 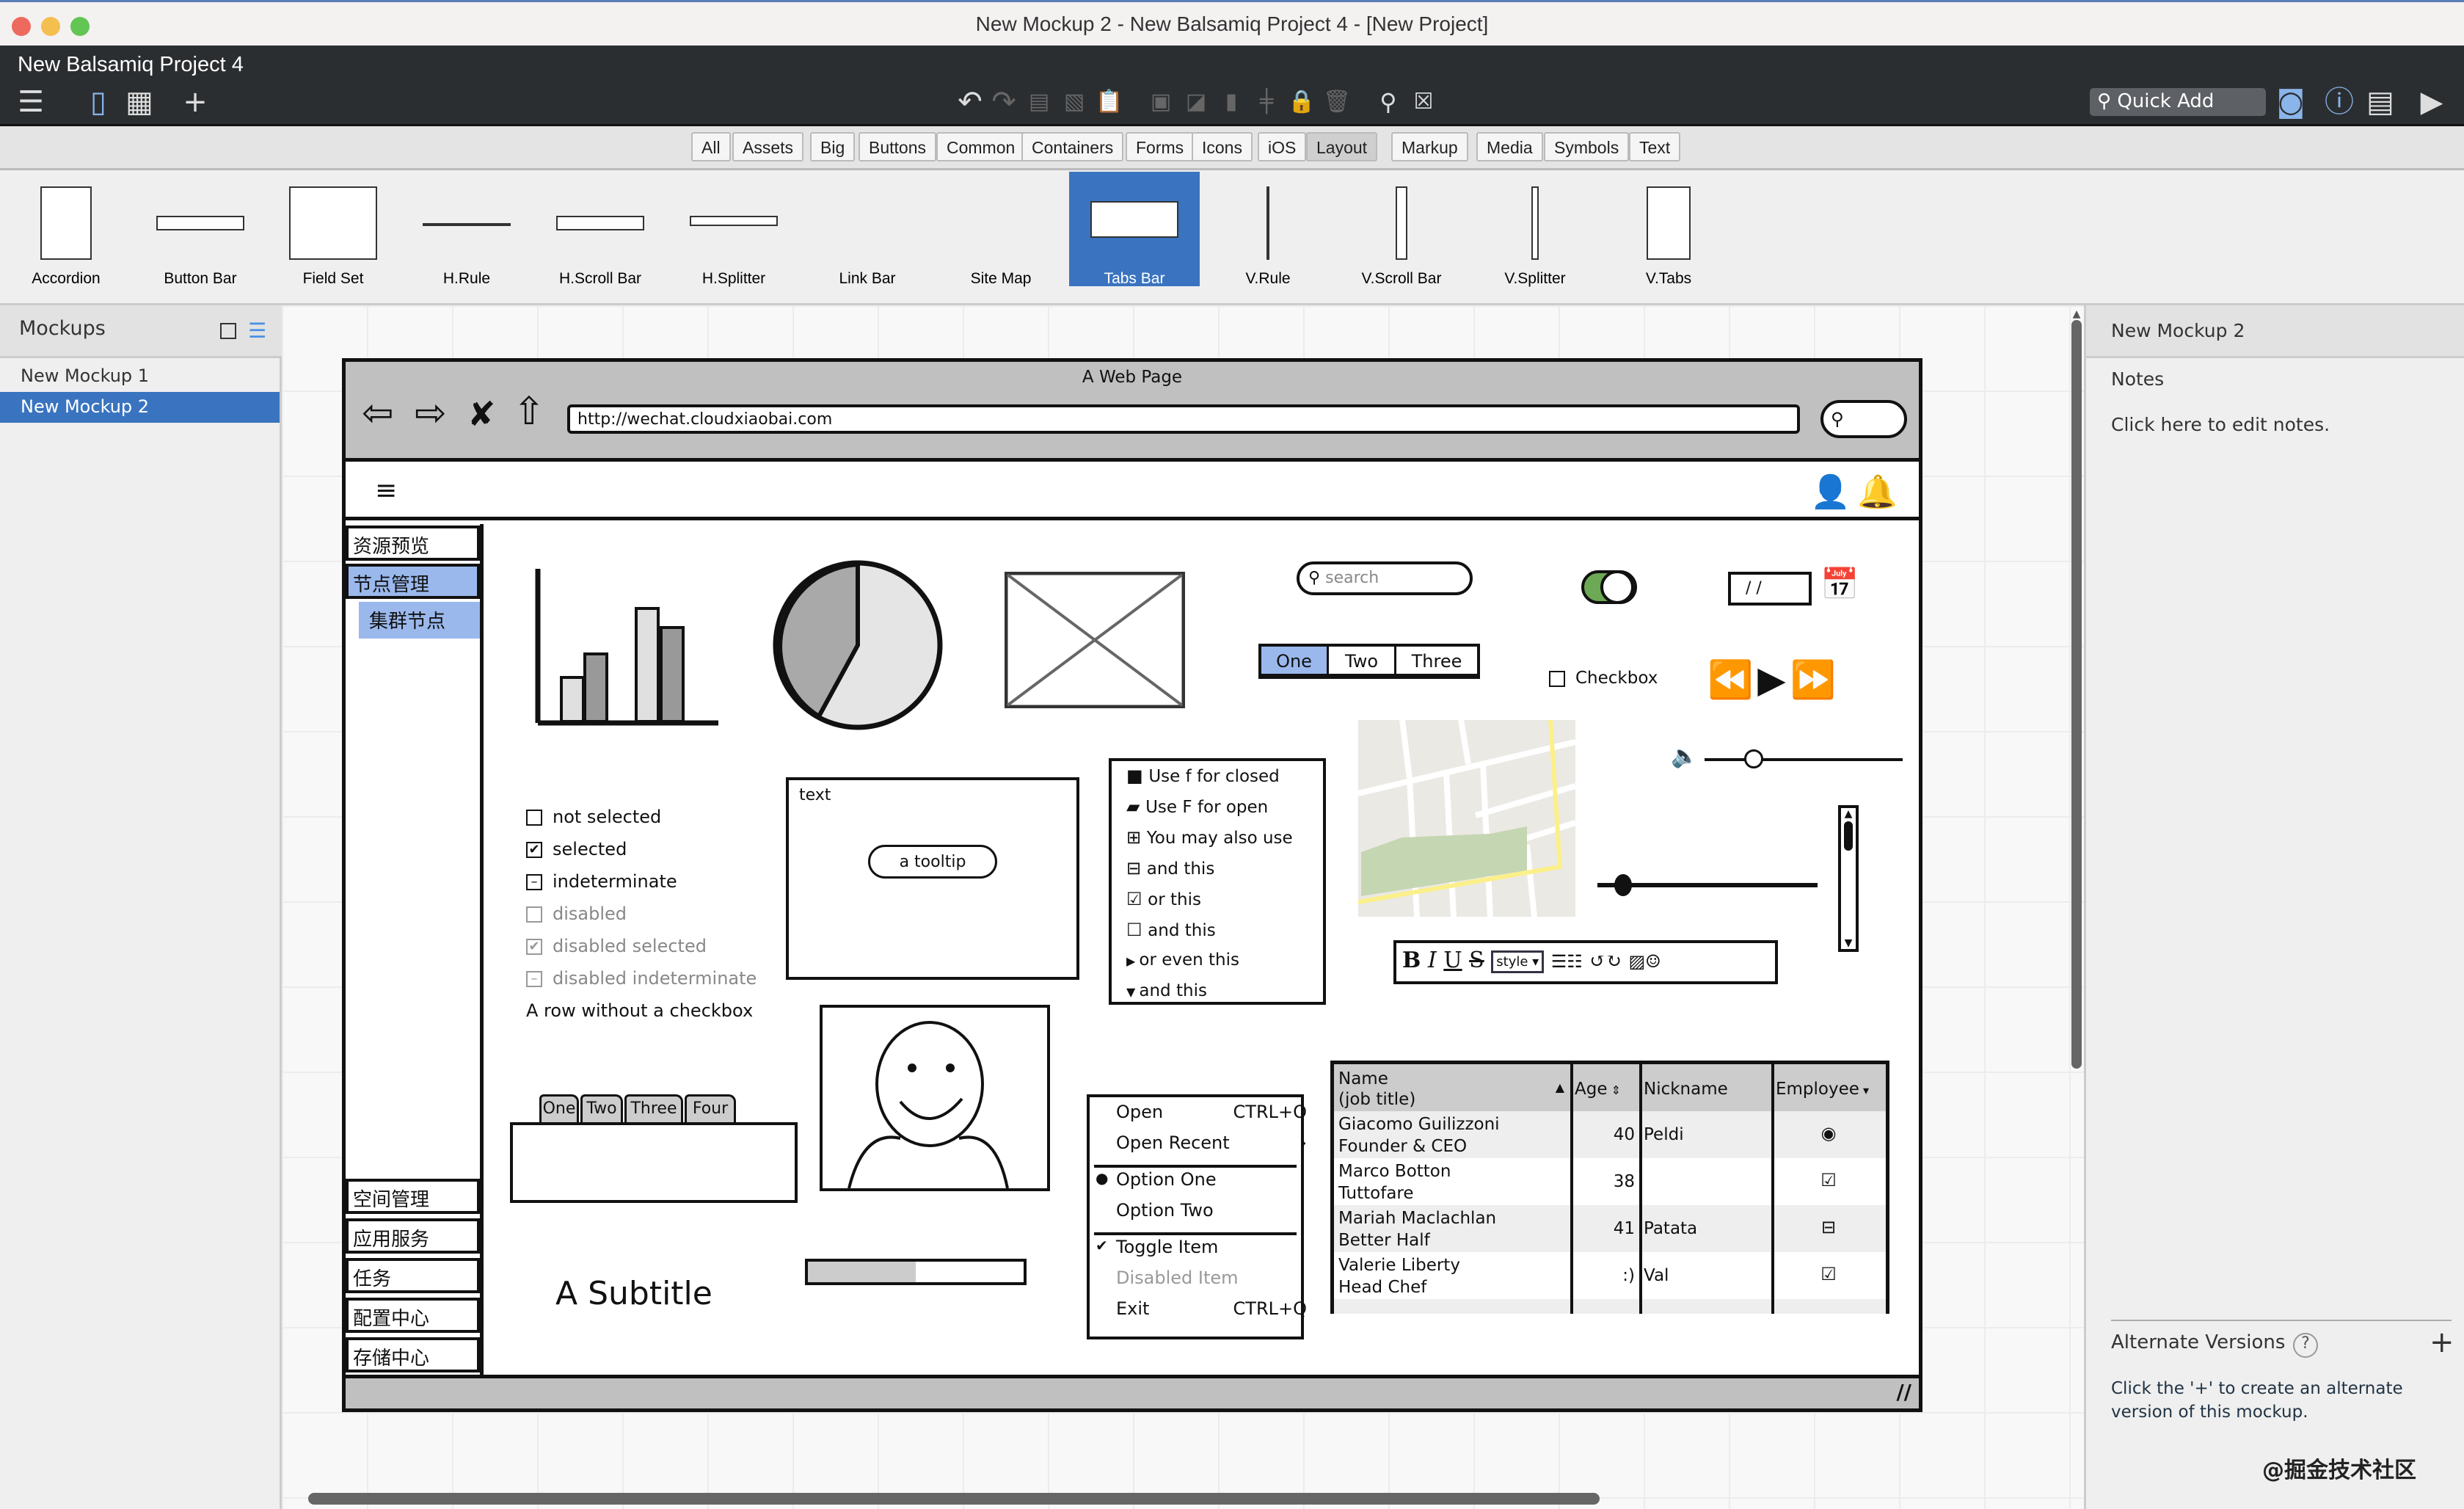 What do you see at coordinates (1436, 660) in the screenshot?
I see `button-bar-option: Three` at bounding box center [1436, 660].